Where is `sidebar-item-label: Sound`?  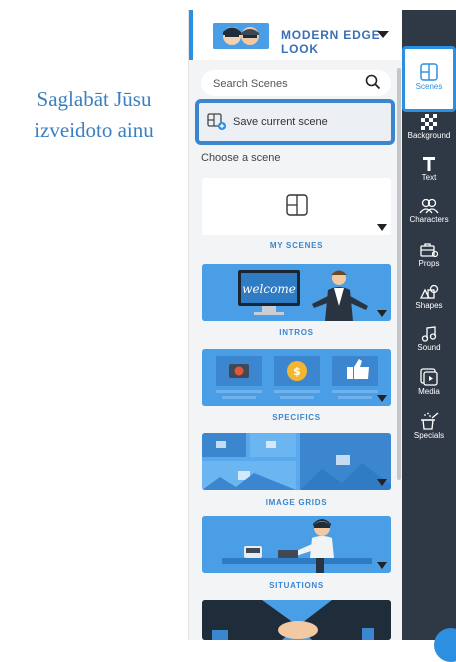 sidebar-item-label: Sound is located at coordinates (429, 347).